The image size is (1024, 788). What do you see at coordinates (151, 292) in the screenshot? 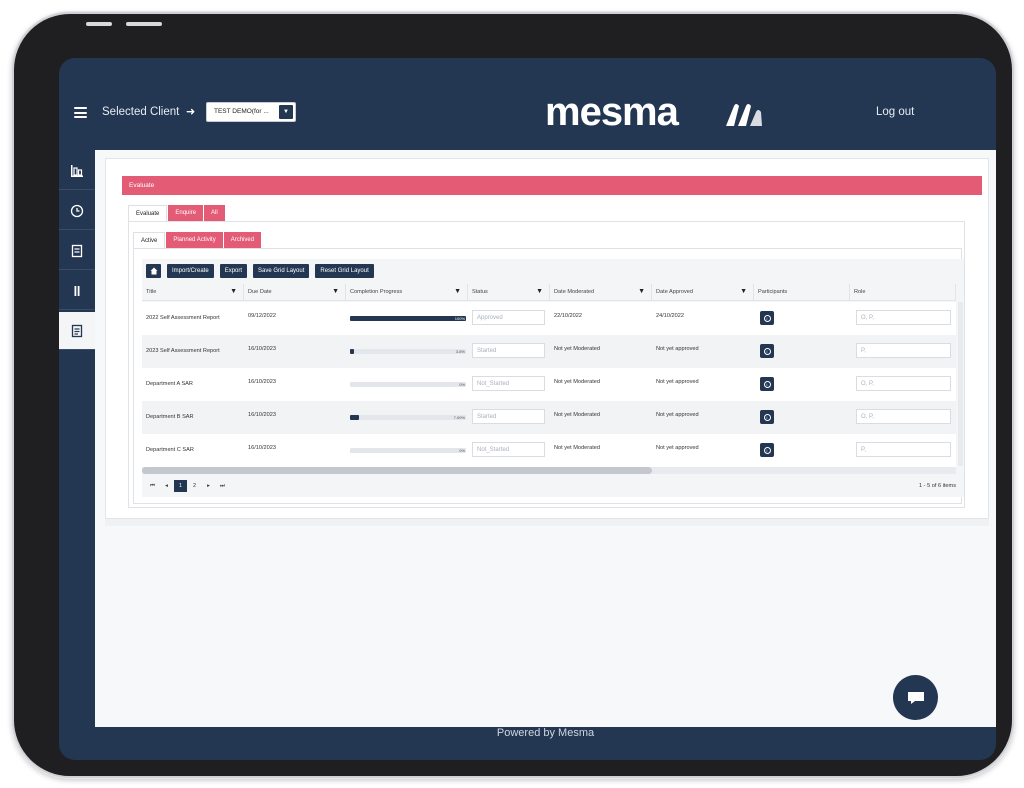
I see `column-label: Title` at bounding box center [151, 292].